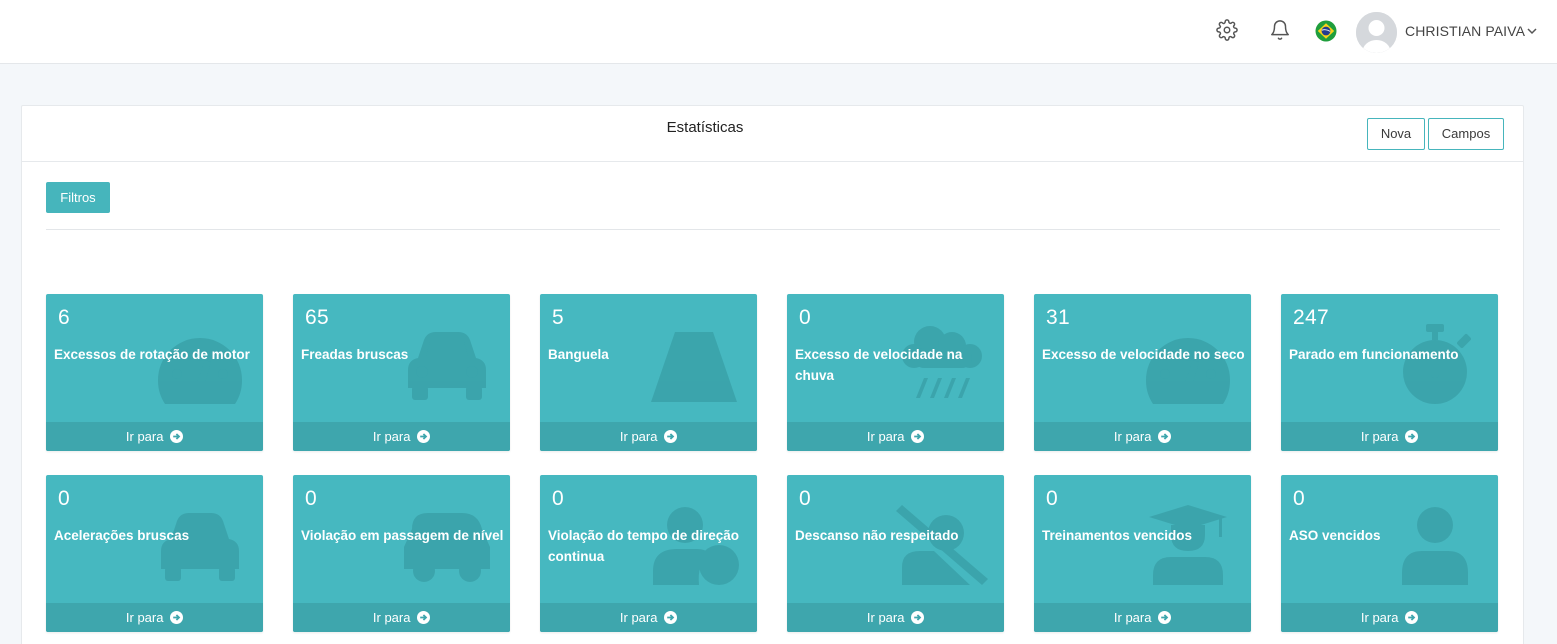  What do you see at coordinates (1227, 30) in the screenshot?
I see `settings-icon` at bounding box center [1227, 30].